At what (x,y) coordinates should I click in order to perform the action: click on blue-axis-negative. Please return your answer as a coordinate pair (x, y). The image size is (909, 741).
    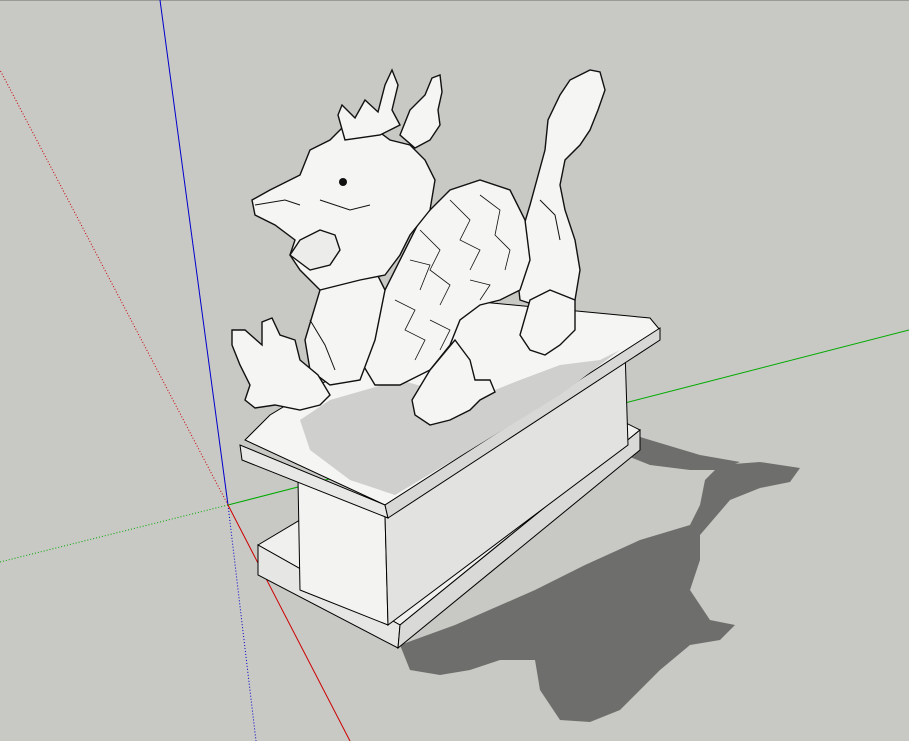
    Looking at the image, I should click on (242, 622).